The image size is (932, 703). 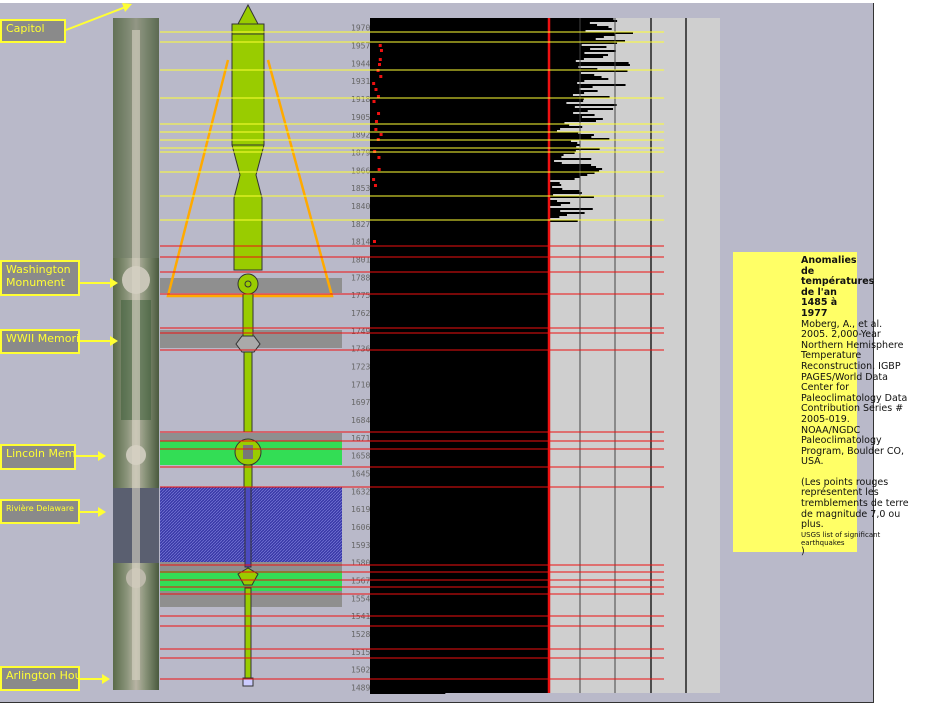 What do you see at coordinates (360, 349) in the screenshot?
I see `year-tick-label: 1736` at bounding box center [360, 349].